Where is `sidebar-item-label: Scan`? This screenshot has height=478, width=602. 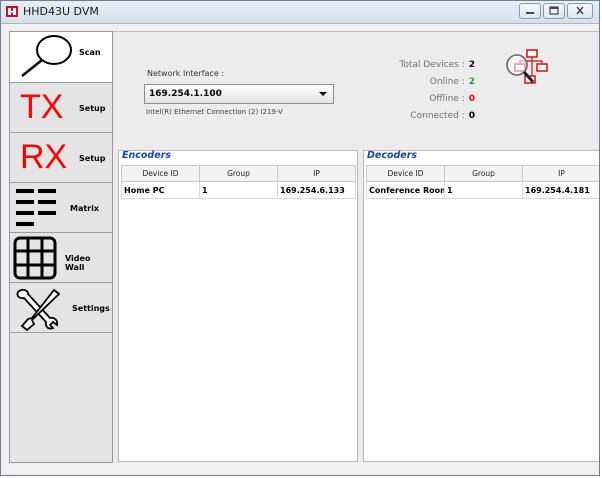 sidebar-item-label: Scan is located at coordinates (90, 52).